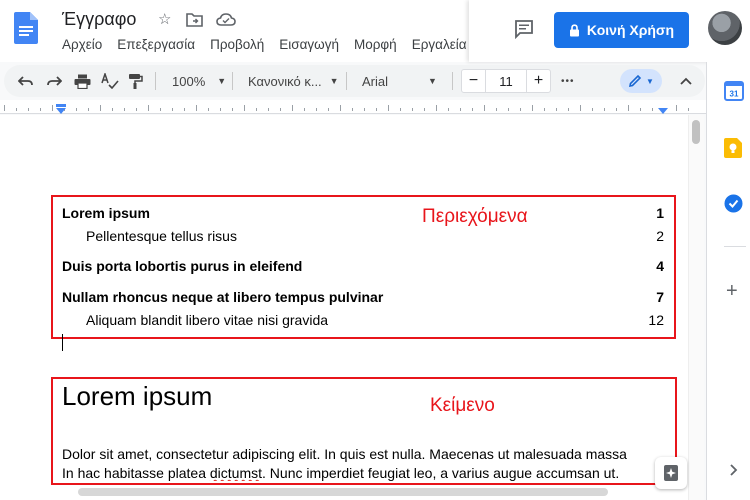  What do you see at coordinates (82, 81) in the screenshot?
I see `print-icon` at bounding box center [82, 81].